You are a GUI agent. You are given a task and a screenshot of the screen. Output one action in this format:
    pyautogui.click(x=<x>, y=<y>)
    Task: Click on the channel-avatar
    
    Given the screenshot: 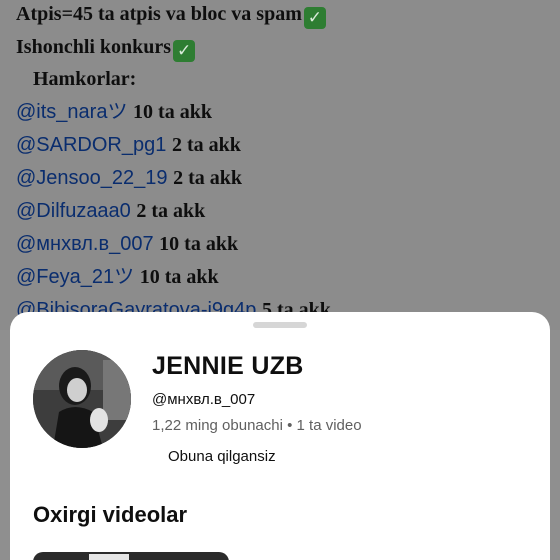 What is the action you would take?
    pyautogui.click(x=82, y=399)
    